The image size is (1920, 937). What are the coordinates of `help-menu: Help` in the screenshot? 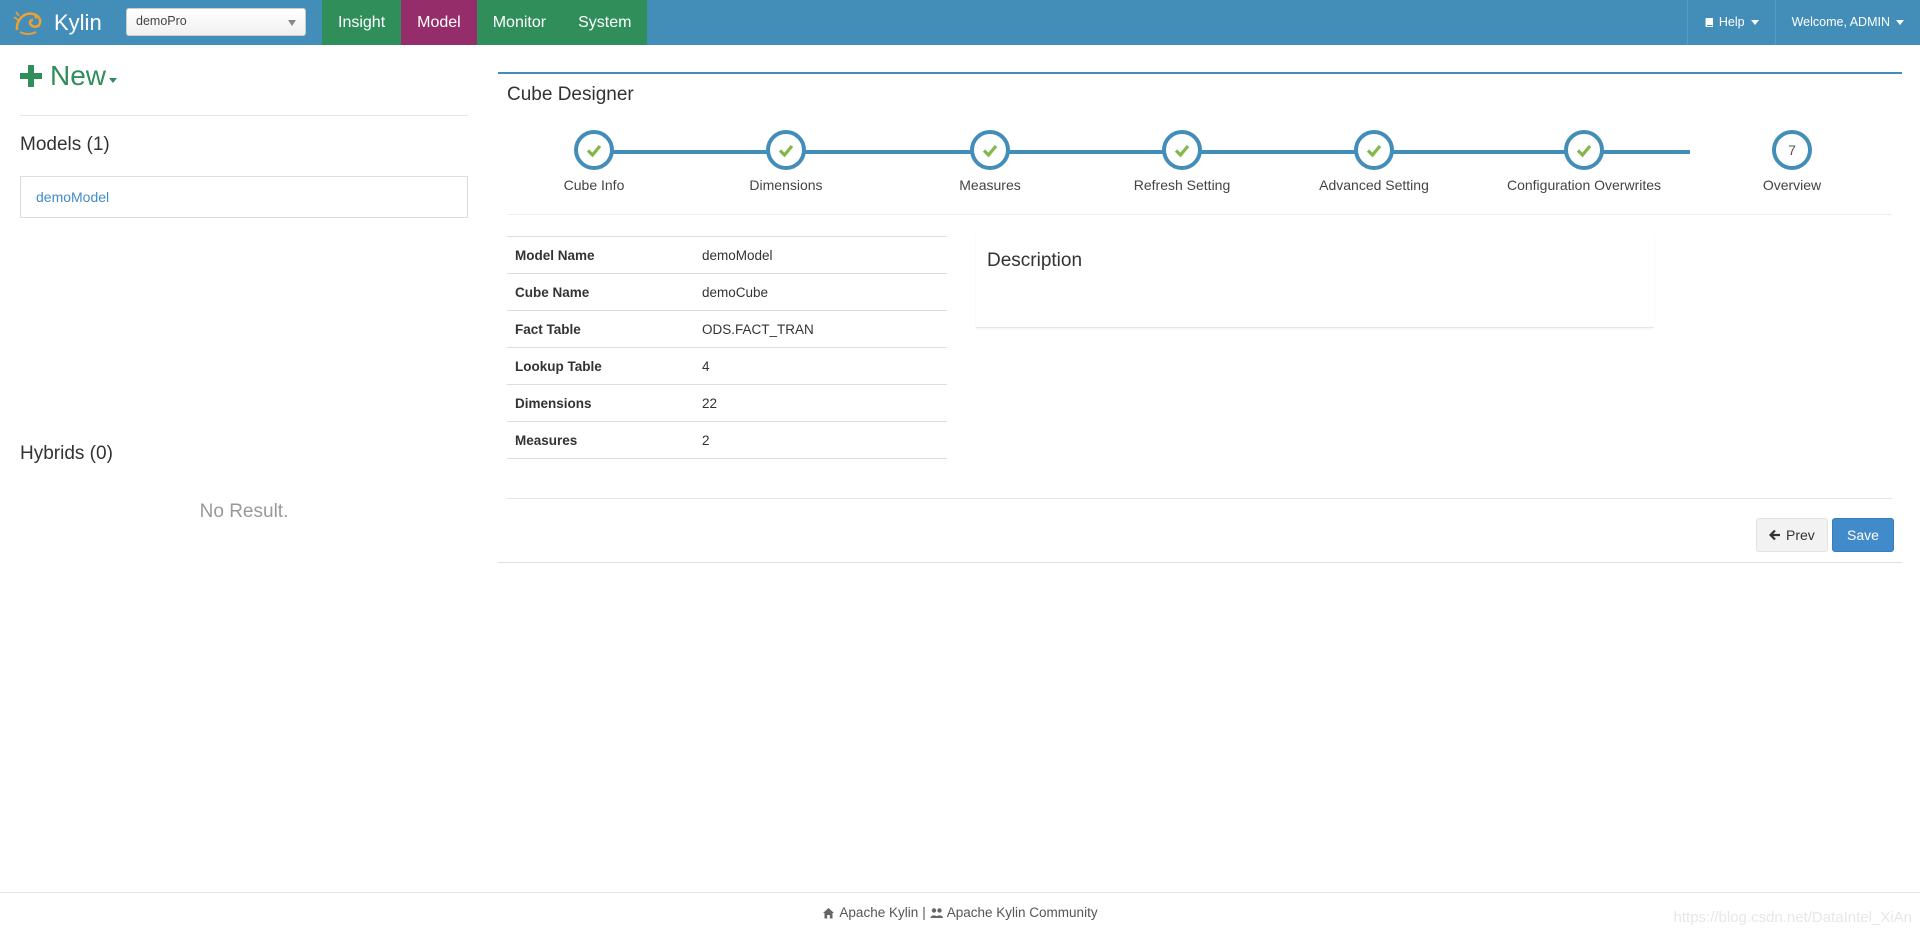 It's located at (1730, 22).